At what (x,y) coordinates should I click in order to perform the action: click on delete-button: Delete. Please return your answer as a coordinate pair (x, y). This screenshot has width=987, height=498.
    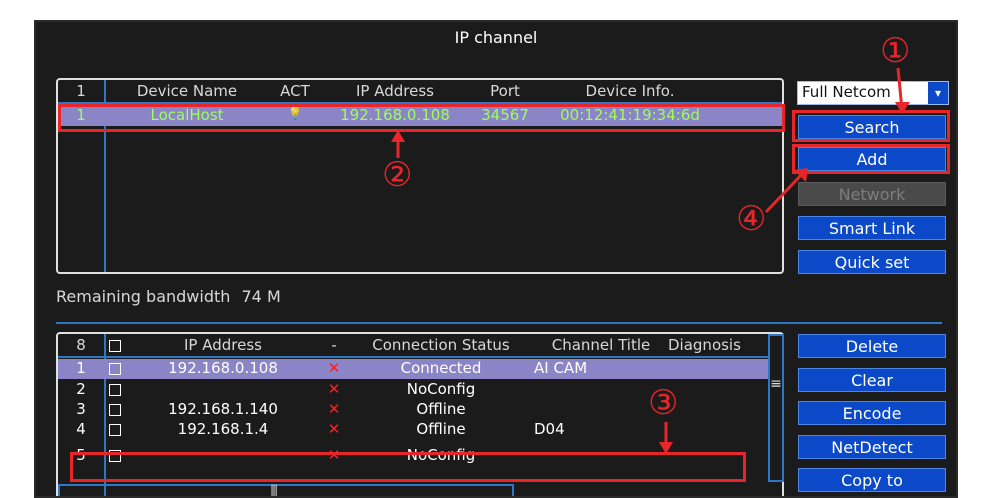
    Looking at the image, I should click on (872, 346).